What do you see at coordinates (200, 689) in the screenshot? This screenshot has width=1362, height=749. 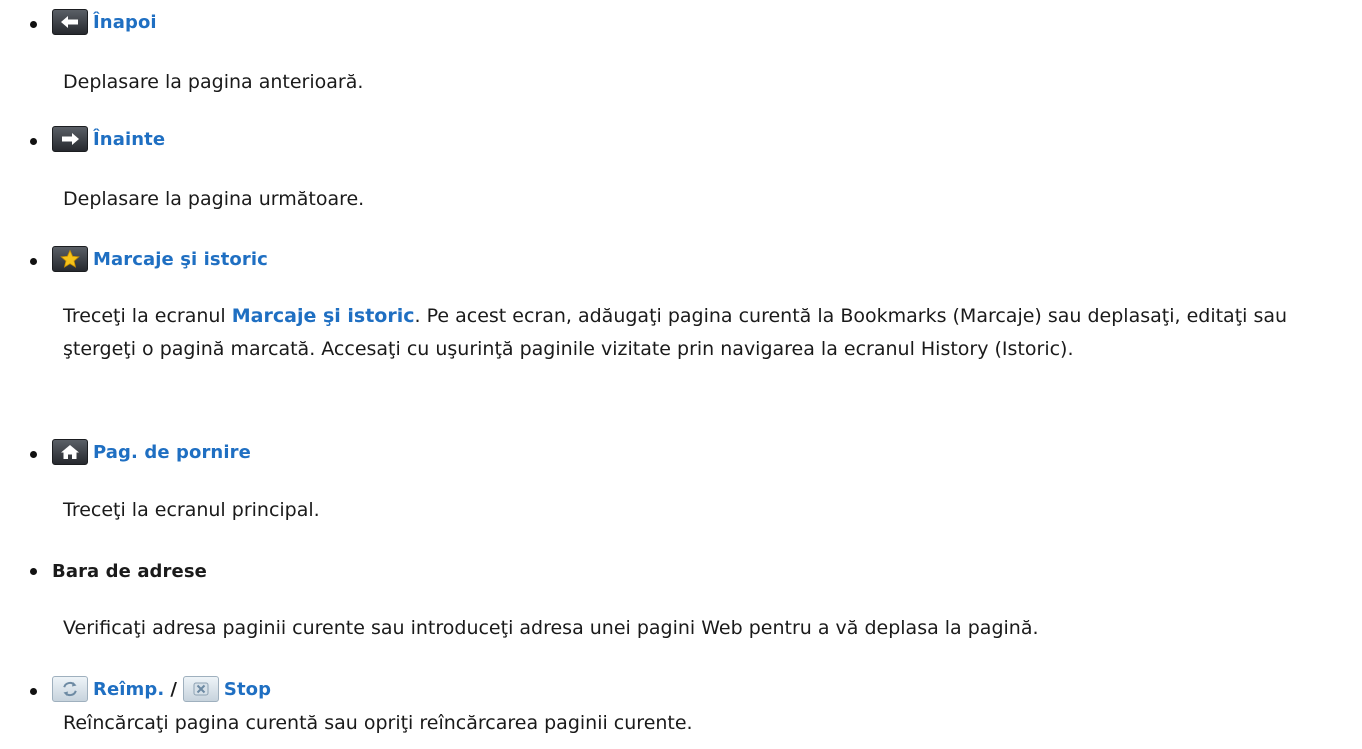 I see `stop-icon` at bounding box center [200, 689].